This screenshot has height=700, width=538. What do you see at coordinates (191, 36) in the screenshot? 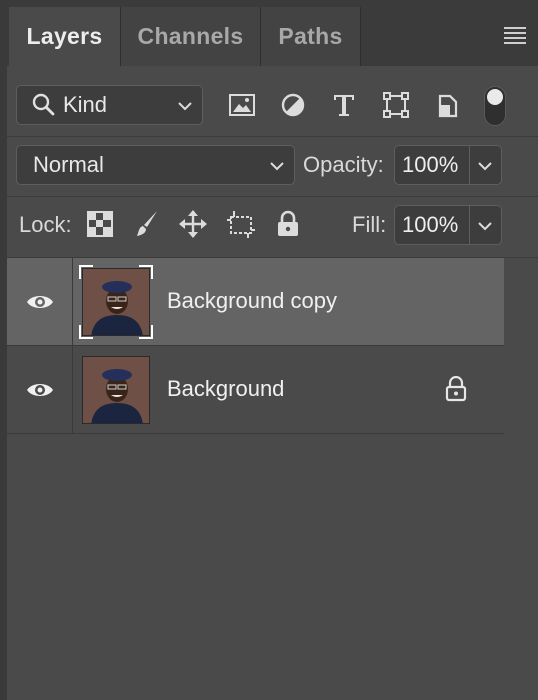
I see `tab-channels: Channels` at bounding box center [191, 36].